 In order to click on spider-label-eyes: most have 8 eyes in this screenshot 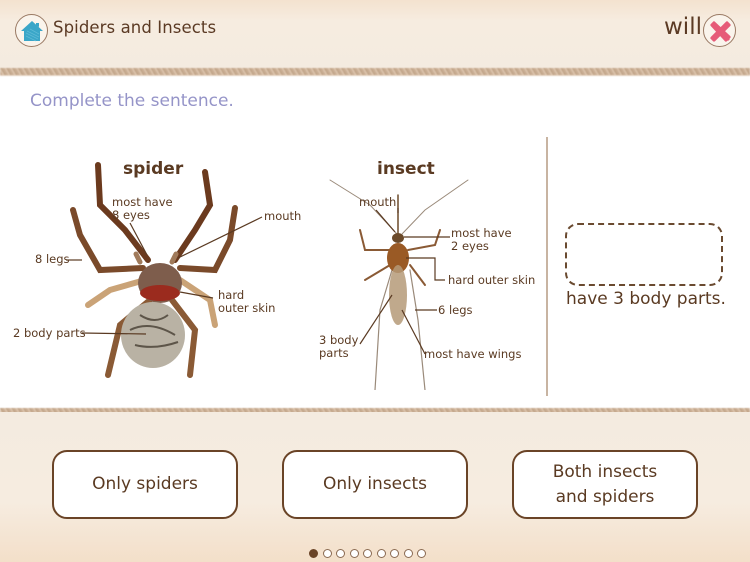, I will do `click(142, 208)`.